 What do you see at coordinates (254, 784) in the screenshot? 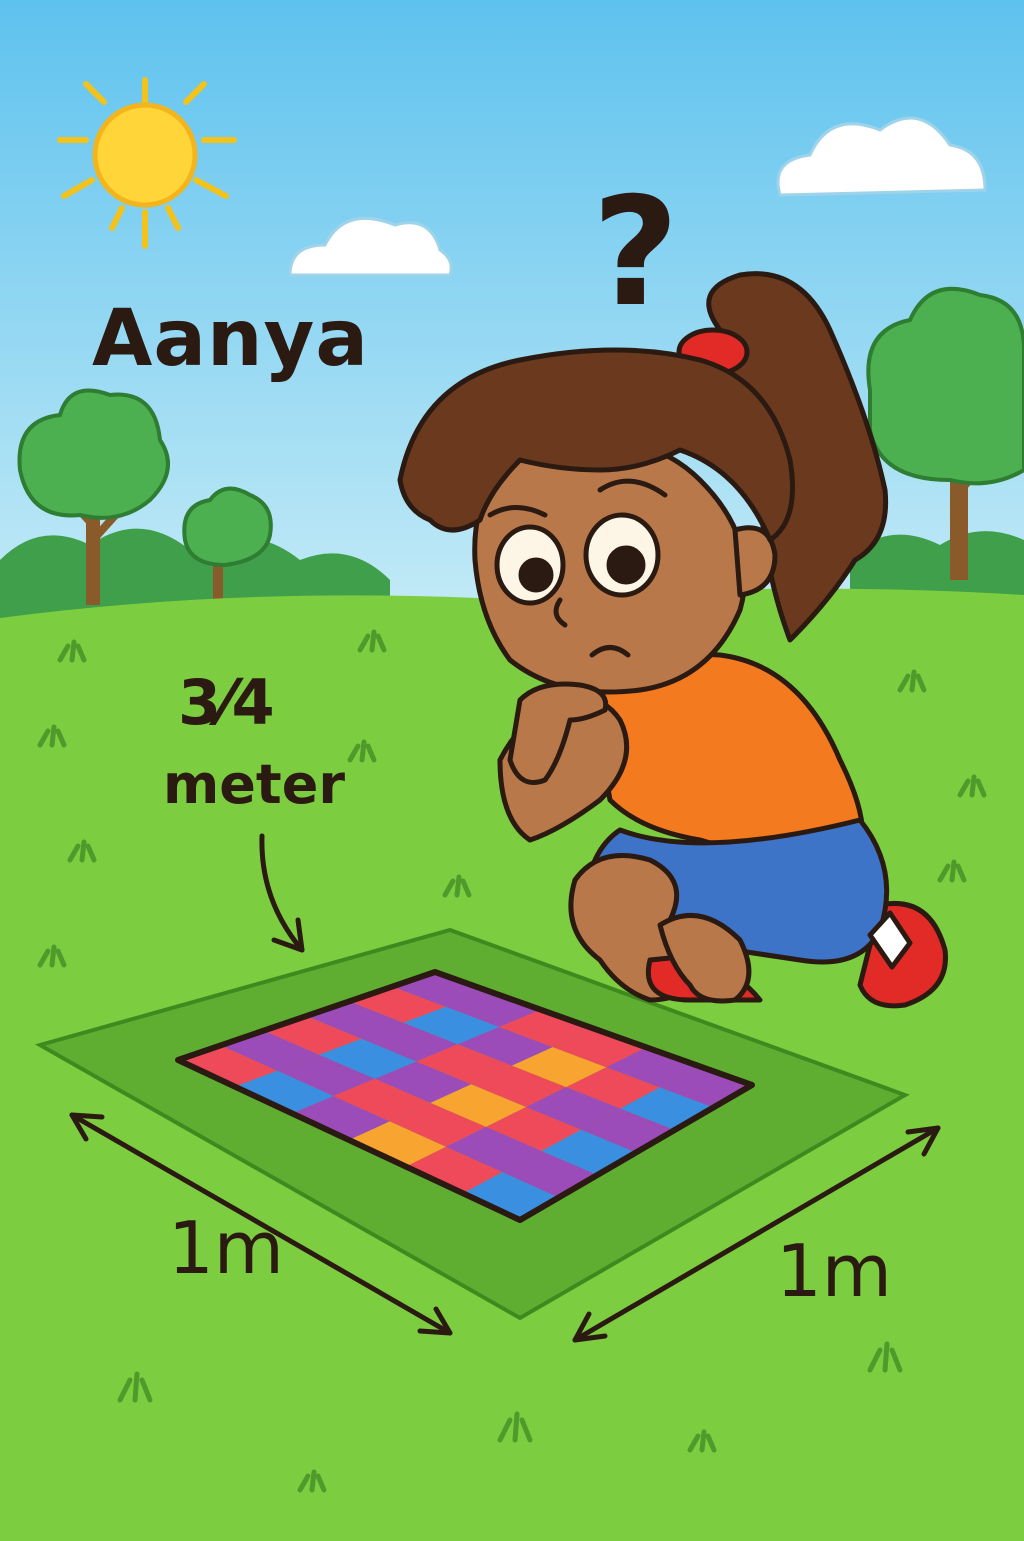
I see `unit-label: meter` at bounding box center [254, 784].